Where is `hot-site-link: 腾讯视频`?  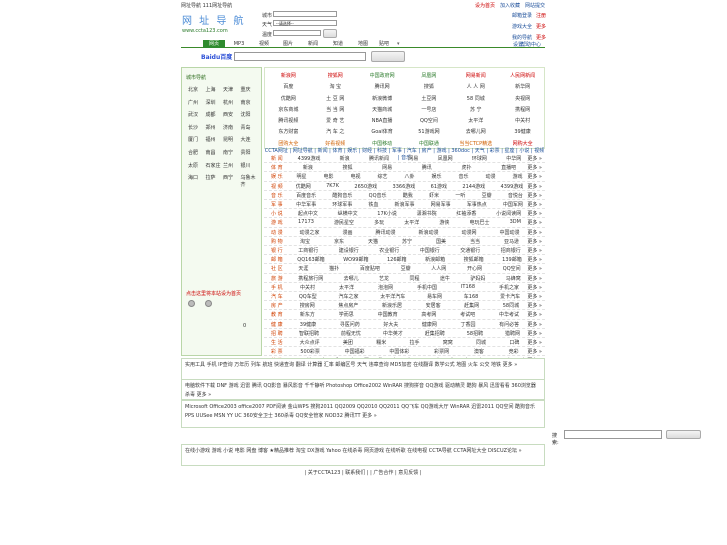 hot-site-link: 腾讯视频 is located at coordinates (288, 120).